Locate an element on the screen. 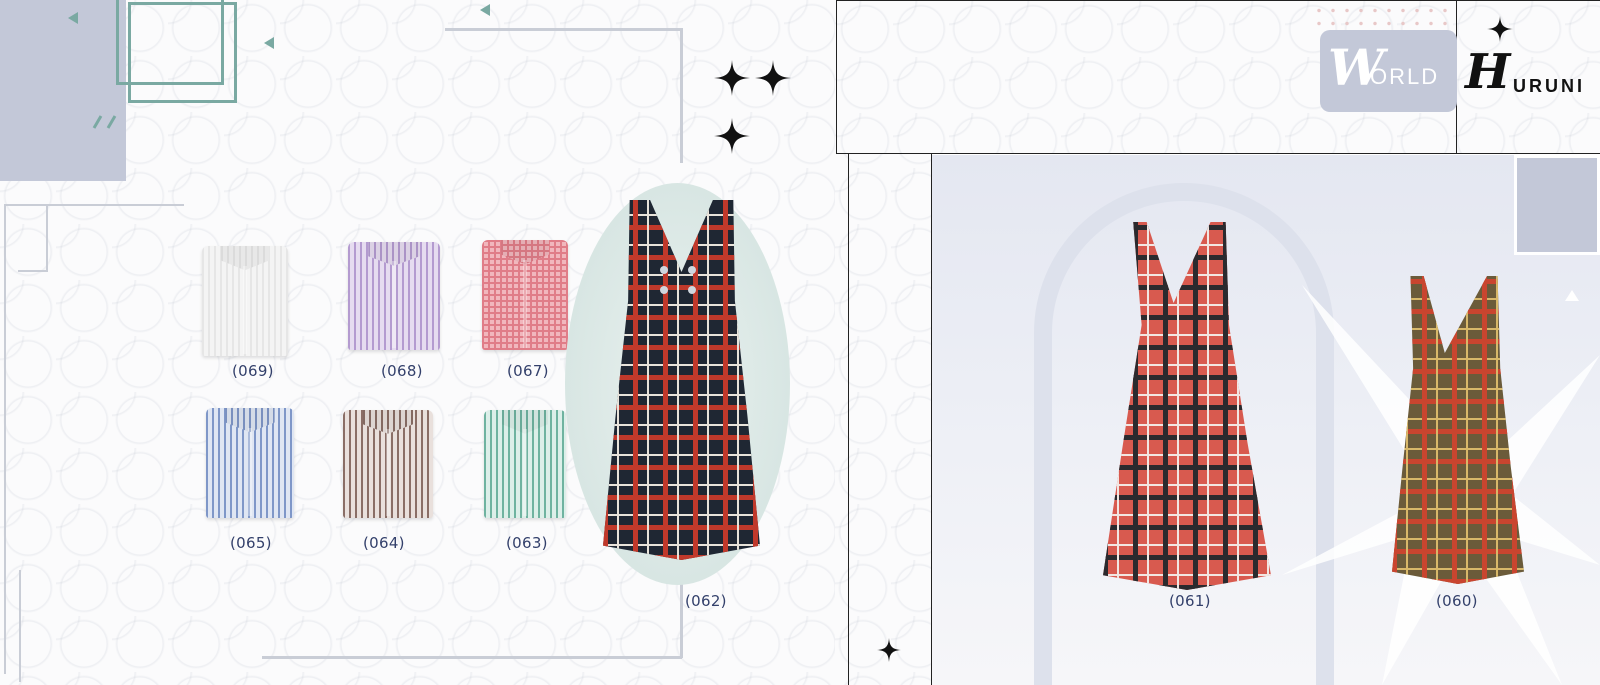  shirt-068-image is located at coordinates (394, 296).